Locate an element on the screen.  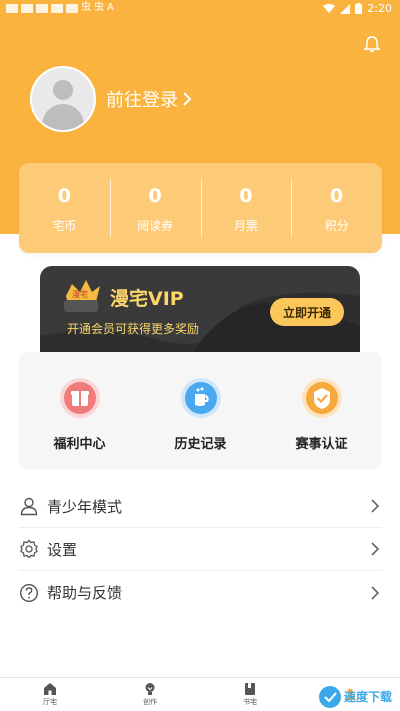
watermark-logo: 速度下载 is located at coordinates (355, 697).